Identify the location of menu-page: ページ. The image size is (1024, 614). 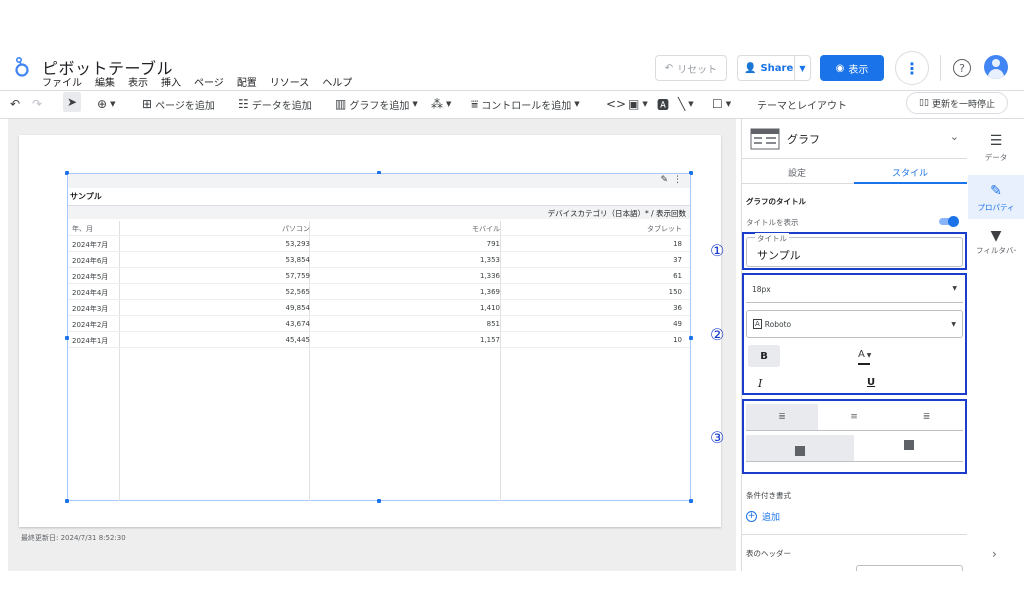
(209, 81).